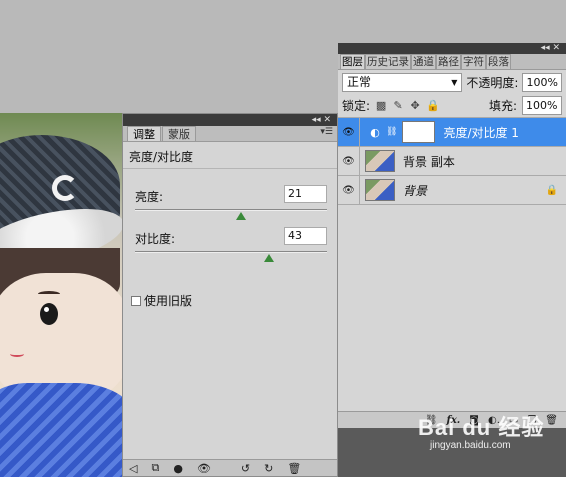 The height and width of the screenshot is (477, 566). What do you see at coordinates (268, 468) in the screenshot?
I see `reset-icon: ↻` at bounding box center [268, 468].